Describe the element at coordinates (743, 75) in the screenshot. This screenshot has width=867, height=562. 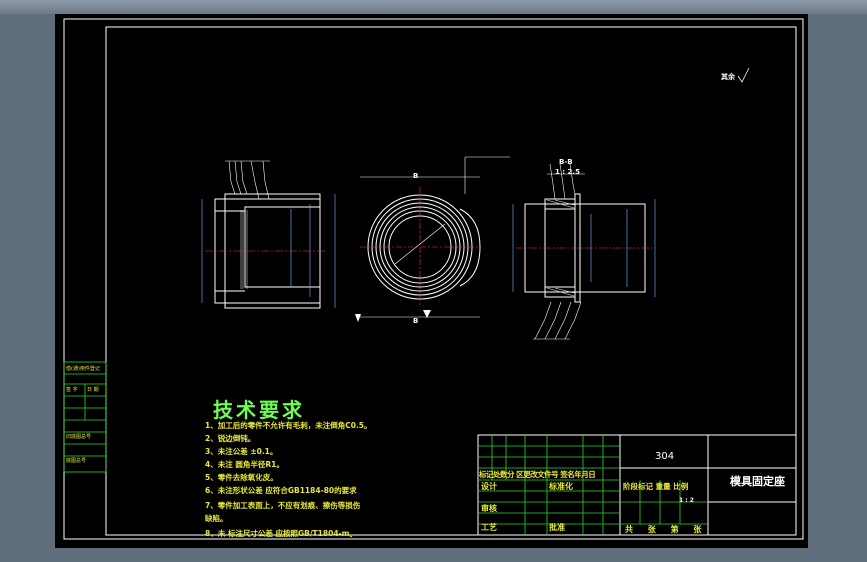
I see `roughness-symbol` at that location.